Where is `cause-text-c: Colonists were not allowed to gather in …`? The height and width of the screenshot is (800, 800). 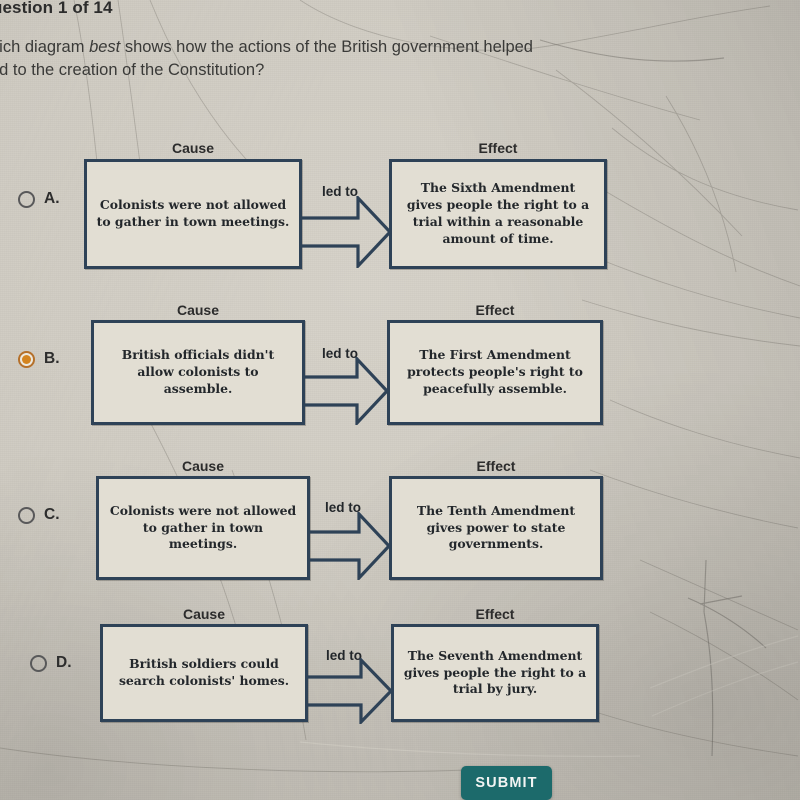
cause-text-c: Colonists were not allowed to gather in … is located at coordinates (203, 527).